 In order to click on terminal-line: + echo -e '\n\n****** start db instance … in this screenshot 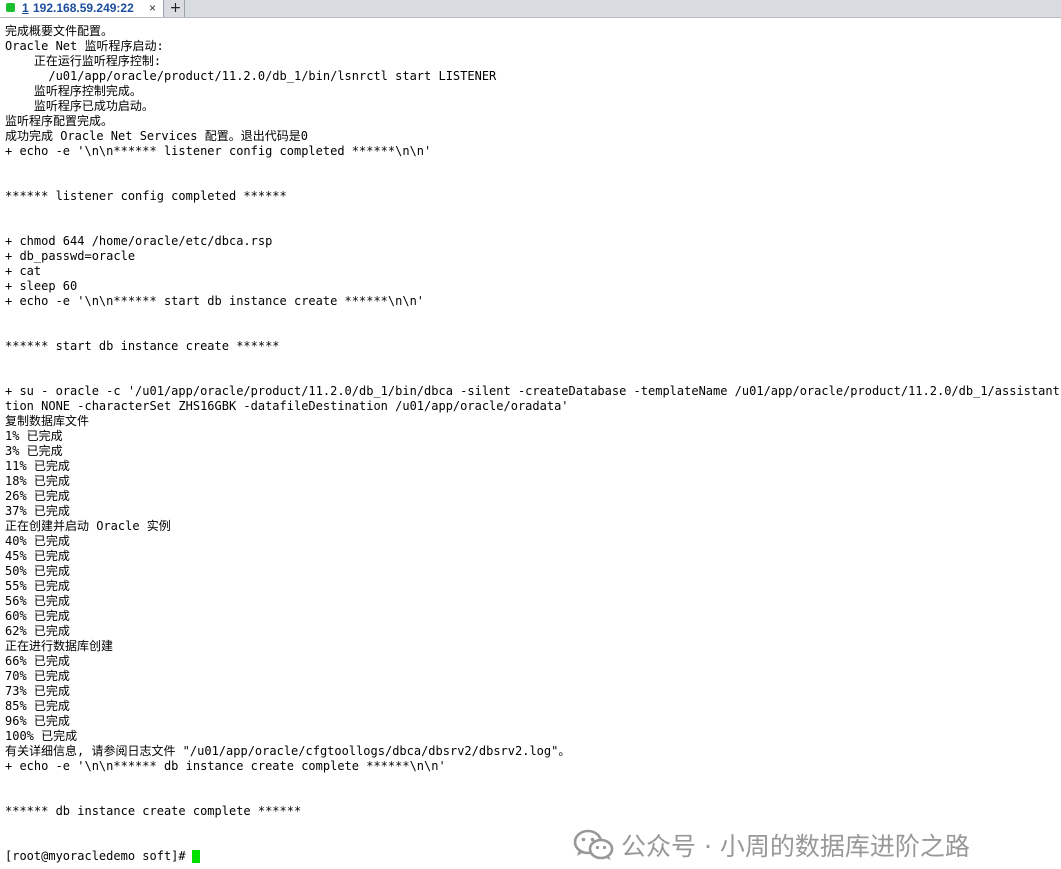, I will do `click(215, 301)`.